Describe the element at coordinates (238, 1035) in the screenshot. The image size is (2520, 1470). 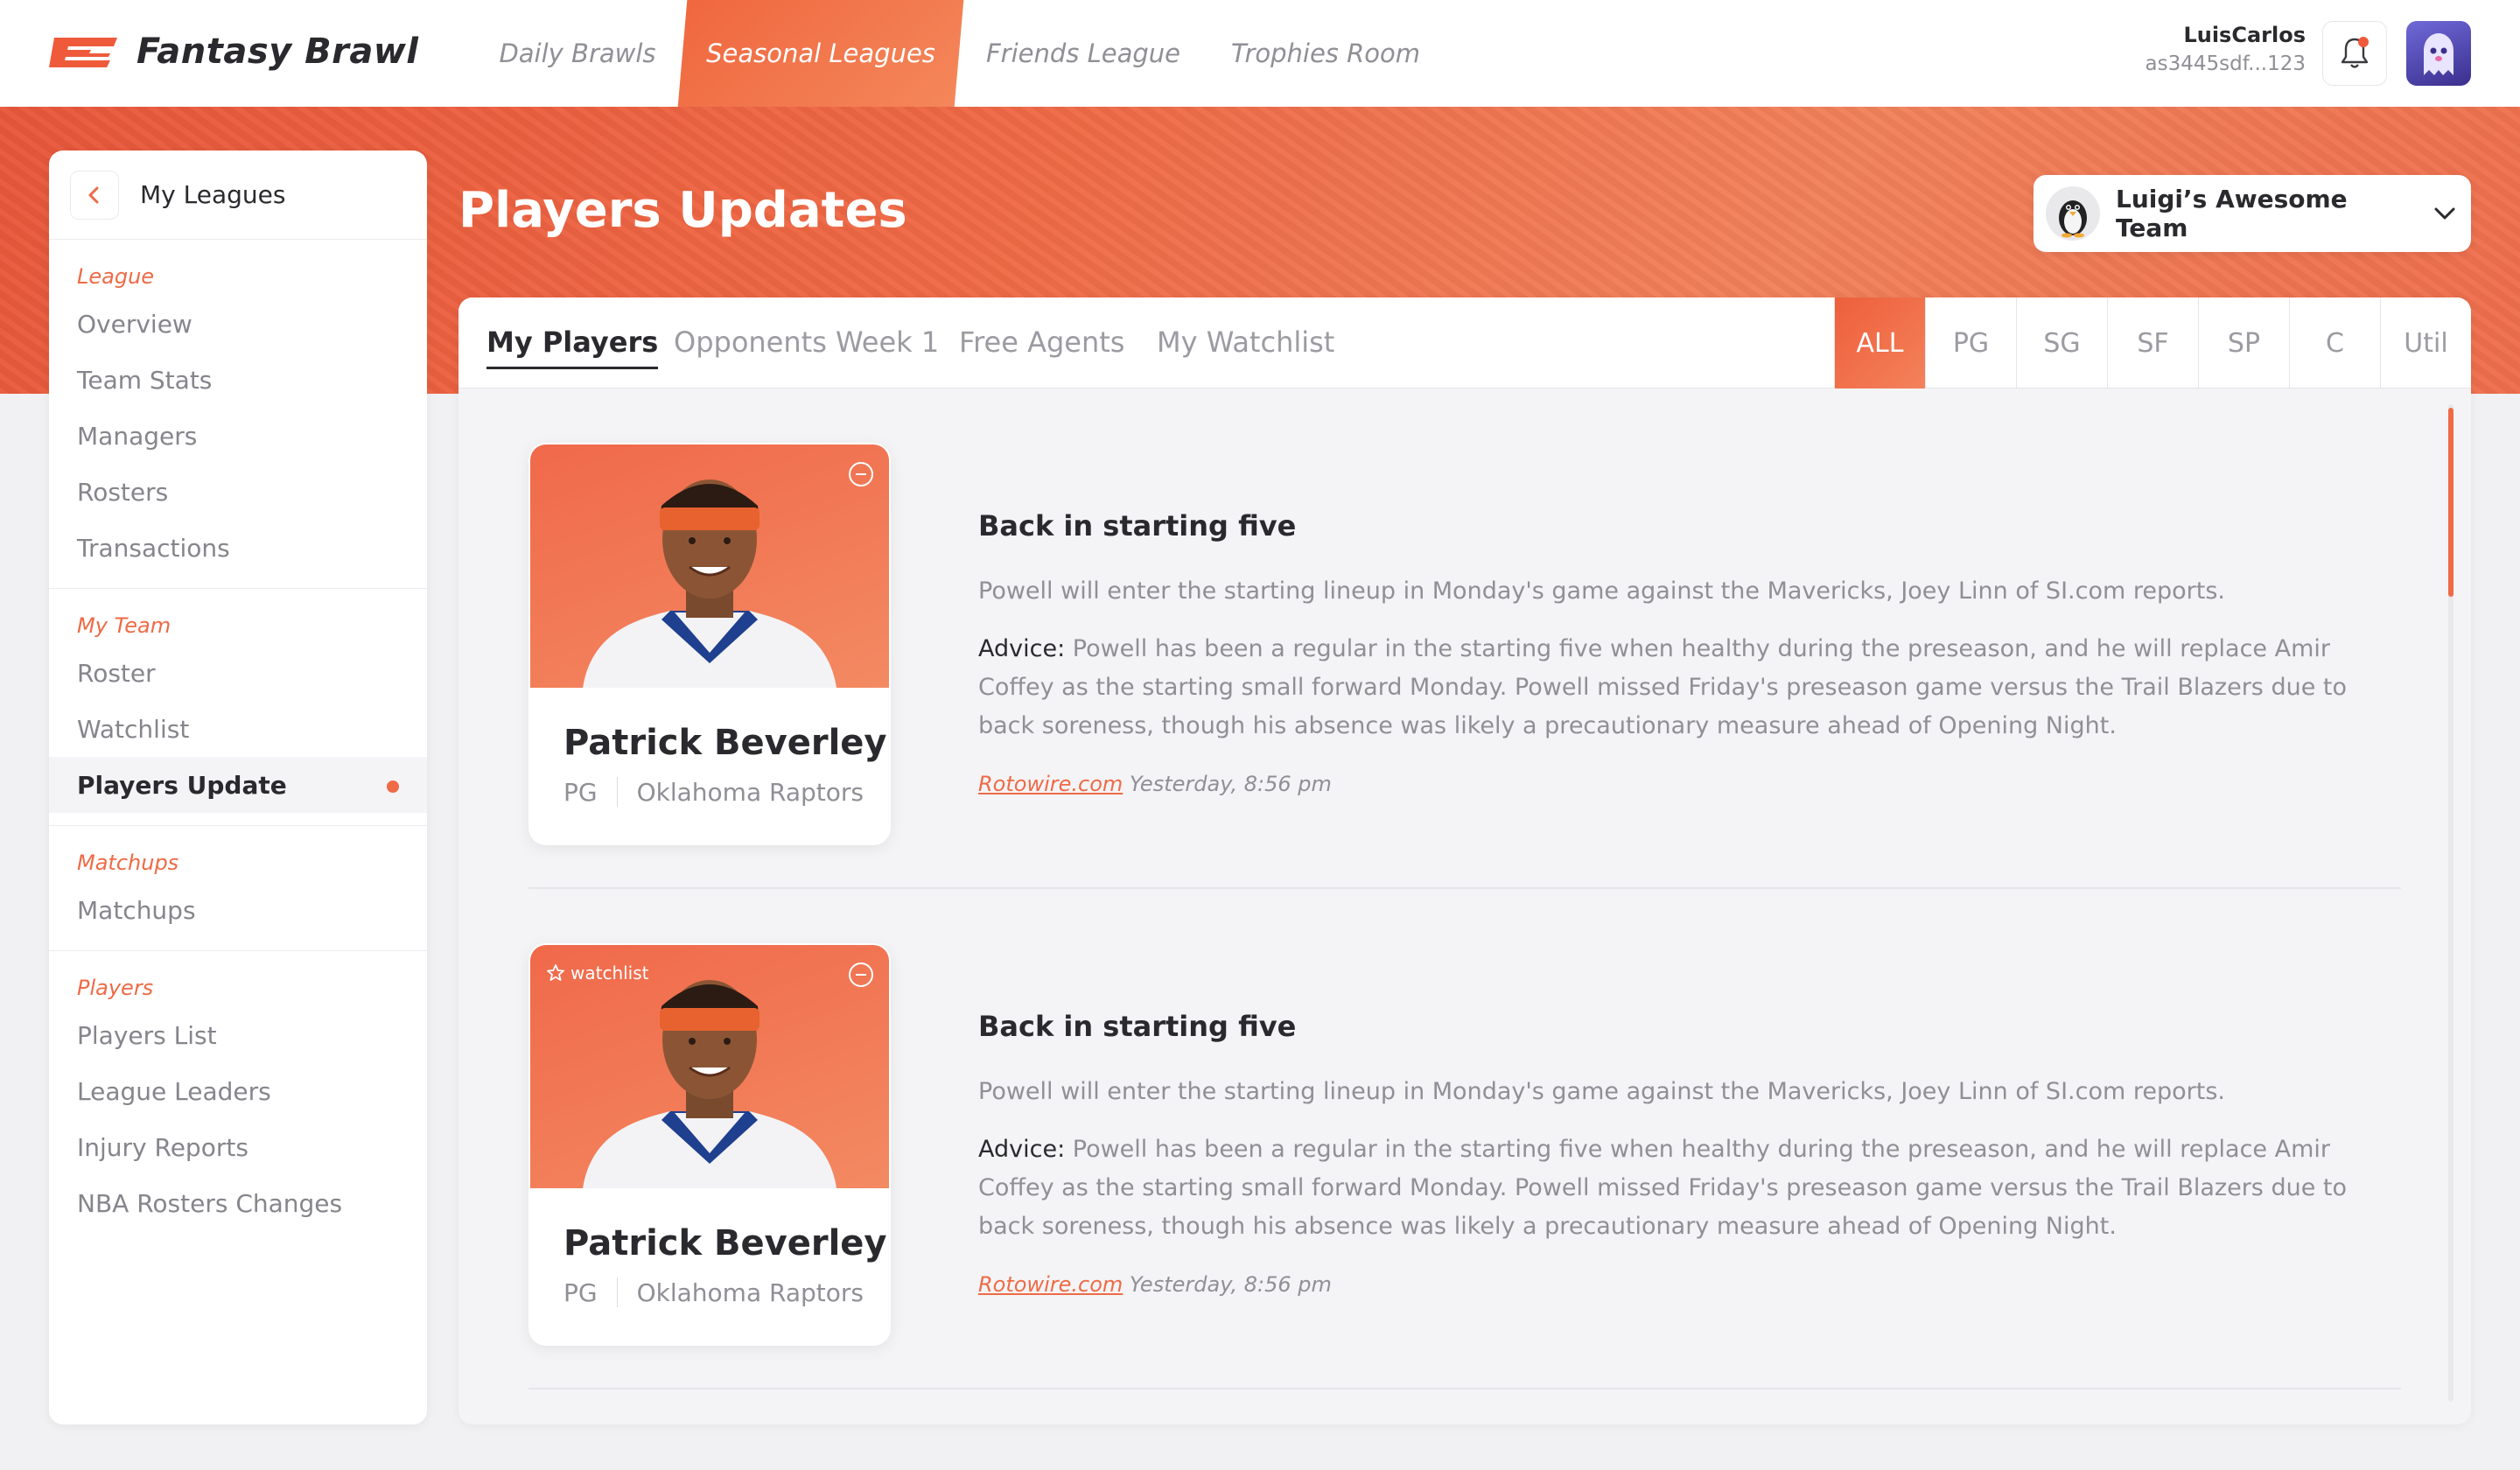
I see `sidebar-item-players-list: Players List` at that location.